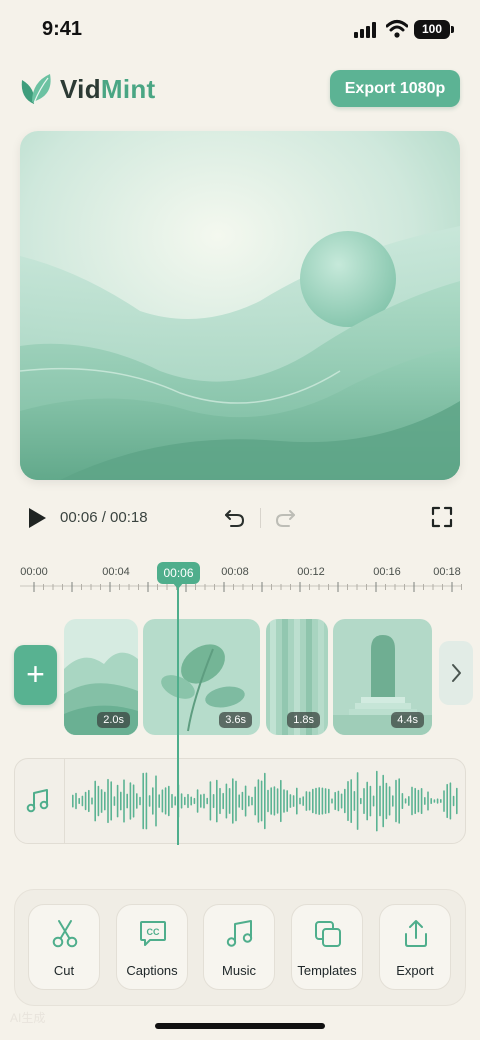  I want to click on svg-text: CC, so click(153, 932).